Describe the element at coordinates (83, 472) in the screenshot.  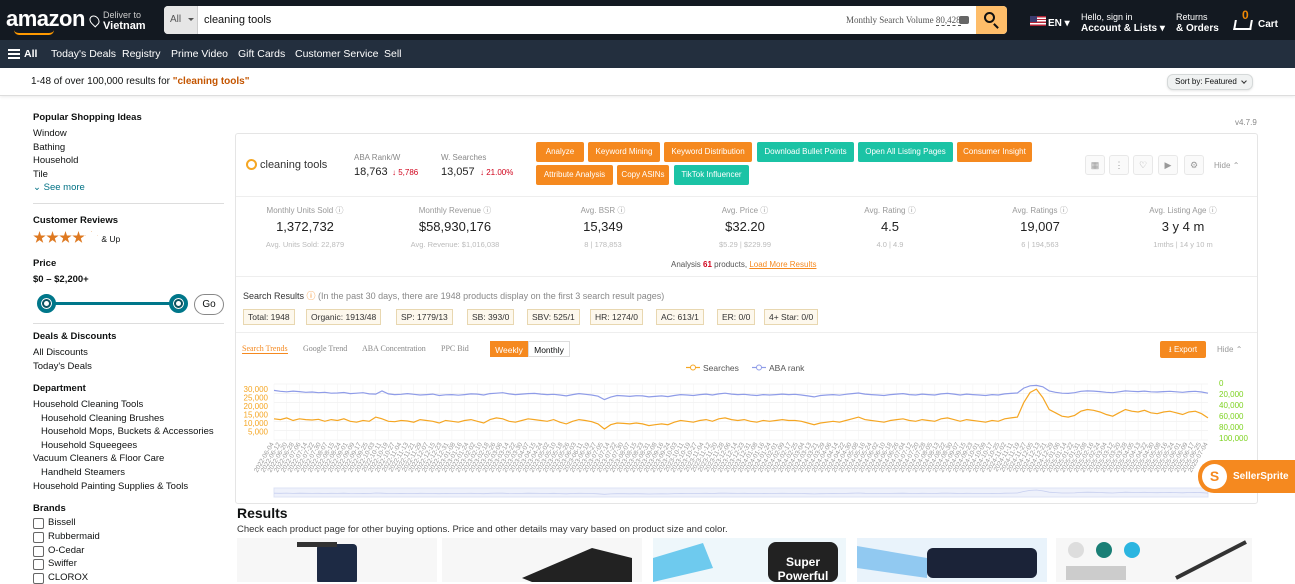
I see `department-item: Handheld Steamers` at that location.